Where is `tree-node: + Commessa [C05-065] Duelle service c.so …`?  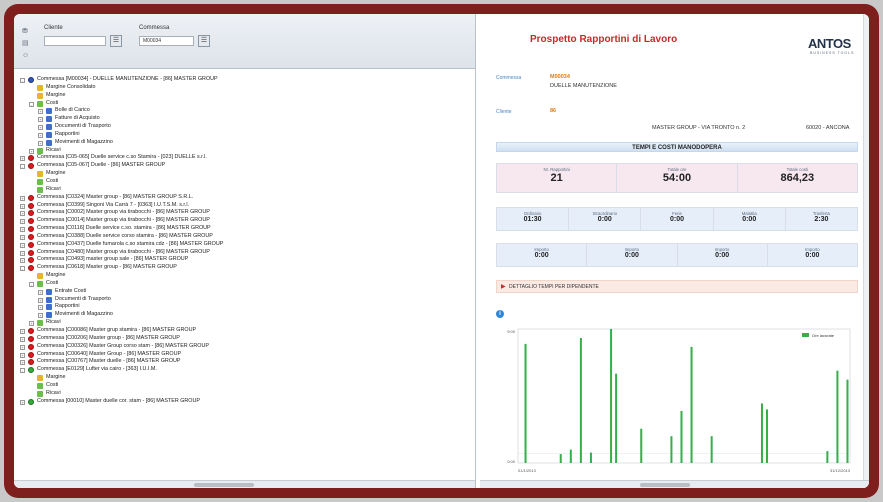
tree-node: + Commessa [C05-065] Duelle service c.so … is located at coordinates (245, 158).